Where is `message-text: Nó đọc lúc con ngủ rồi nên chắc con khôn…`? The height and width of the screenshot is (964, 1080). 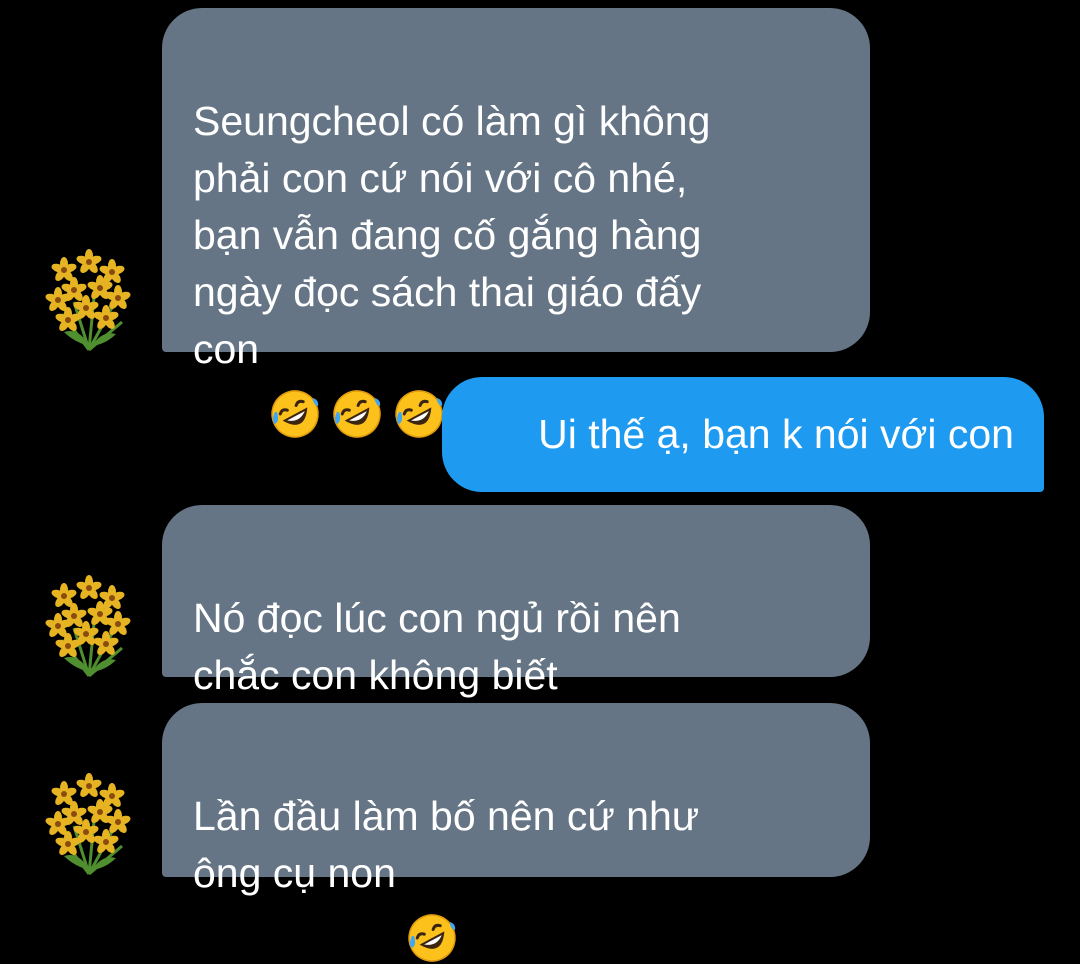 message-text: Nó đọc lúc con ngủ rồi nên chắc con khôn… is located at coordinates (437, 646).